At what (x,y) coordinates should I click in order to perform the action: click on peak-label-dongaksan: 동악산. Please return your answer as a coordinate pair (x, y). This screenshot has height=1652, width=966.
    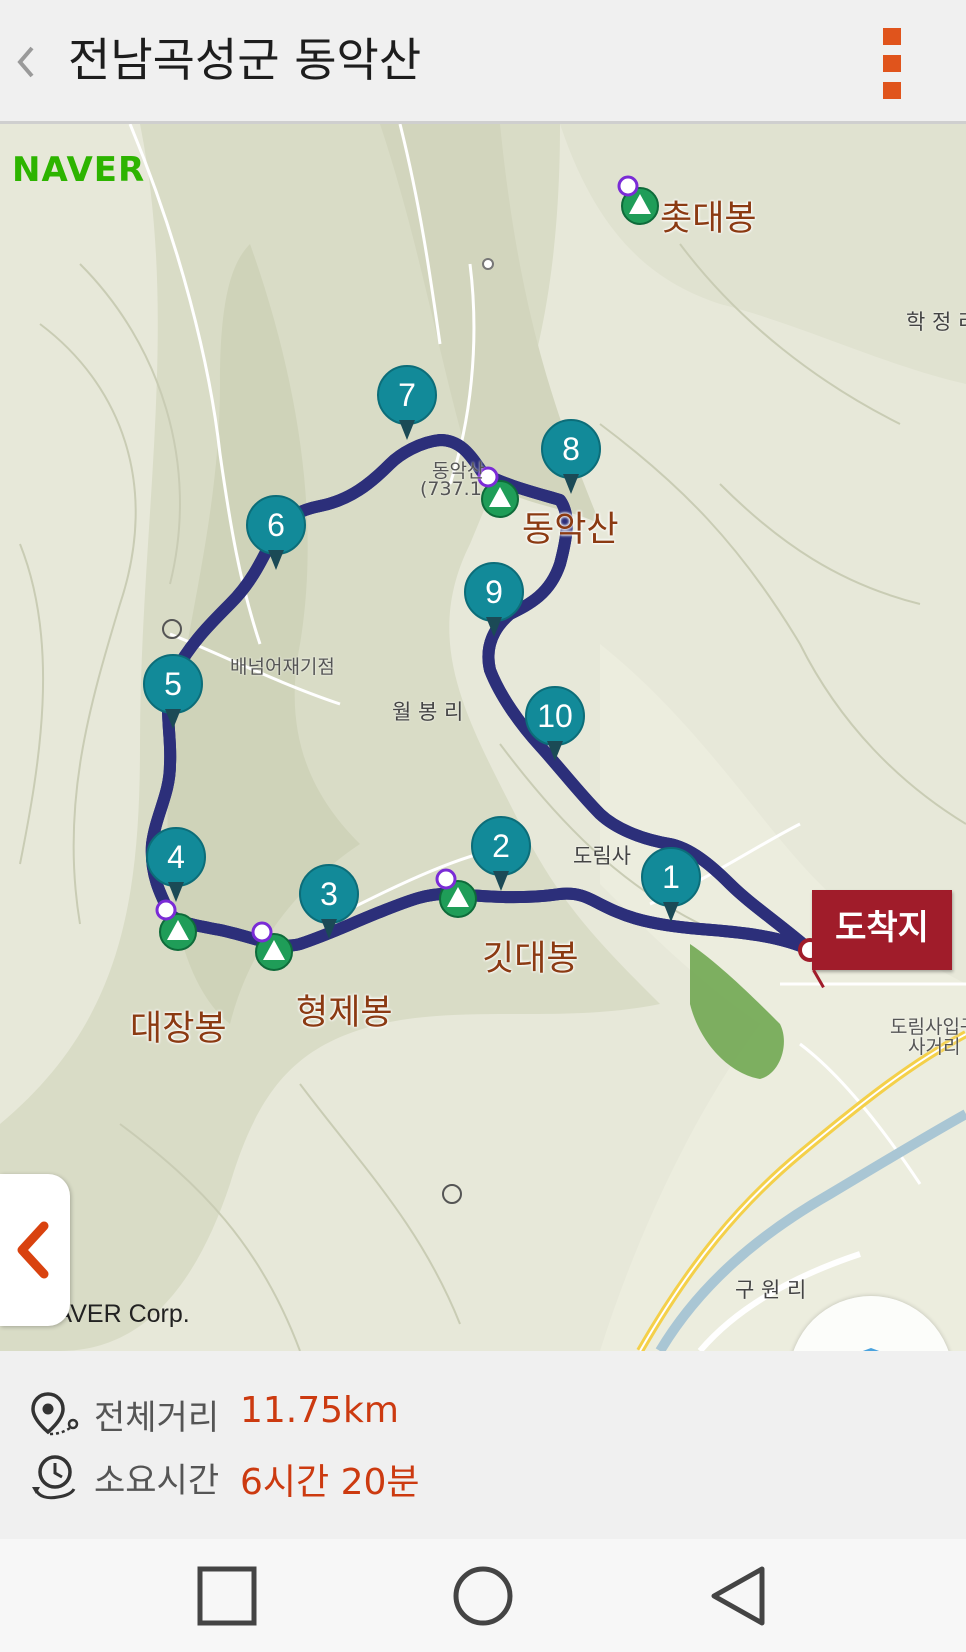
    Looking at the image, I should click on (570, 530).